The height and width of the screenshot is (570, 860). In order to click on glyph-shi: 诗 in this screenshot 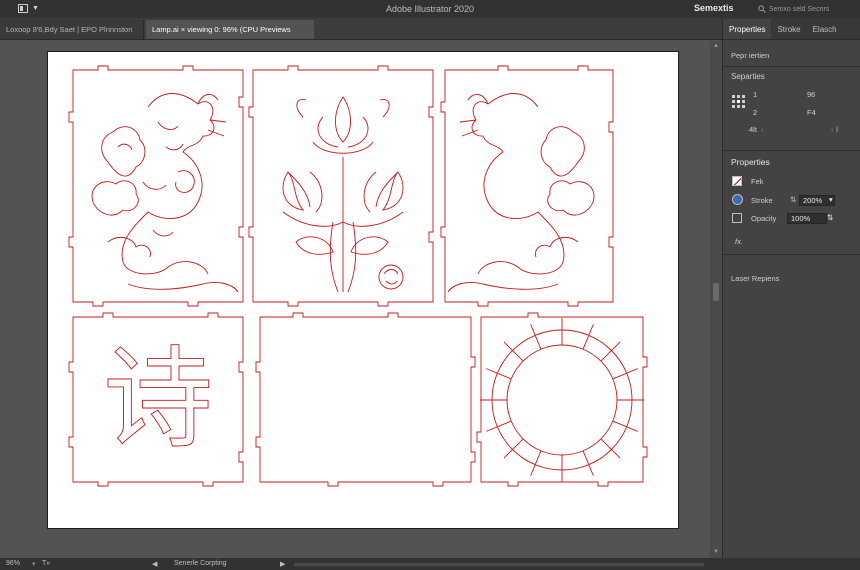, I will do `click(158, 399)`.